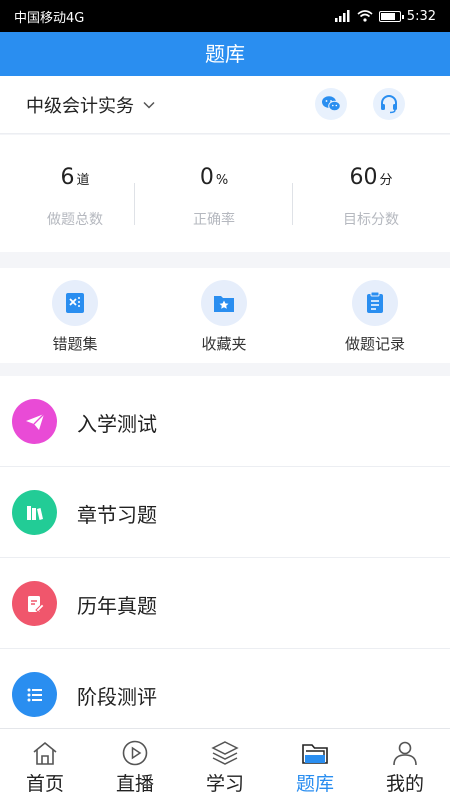 The width and height of the screenshot is (450, 800). Describe the element at coordinates (224, 784) in the screenshot. I see `tab-label: 学习` at that location.